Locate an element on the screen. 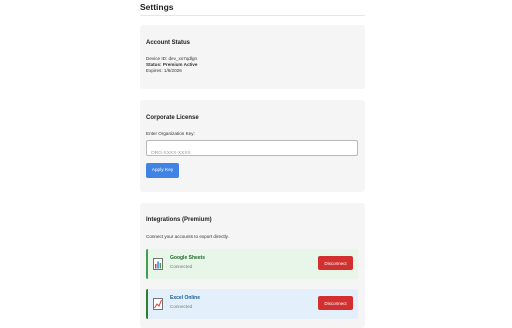 The width and height of the screenshot is (512, 328). device-id-row: Device ID: dev_xo7qdlgn is located at coordinates (171, 58).